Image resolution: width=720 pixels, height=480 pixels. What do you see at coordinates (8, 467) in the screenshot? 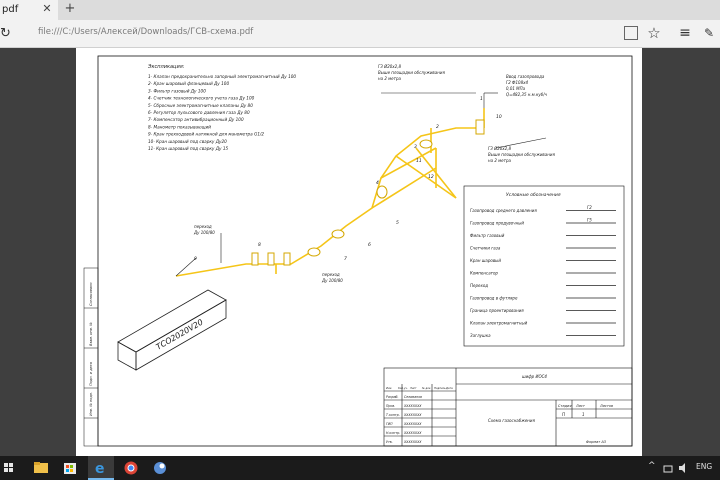
I see `windows-start-icon` at bounding box center [8, 467].